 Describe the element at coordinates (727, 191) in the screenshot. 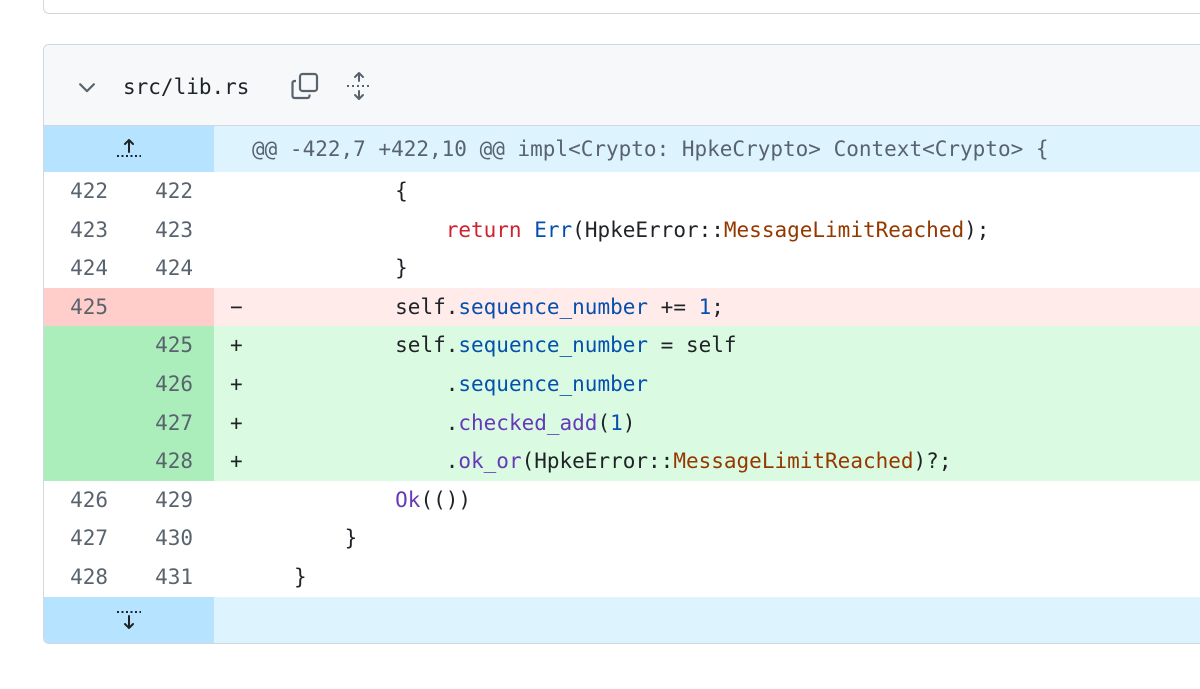

I see `code-line: {` at that location.